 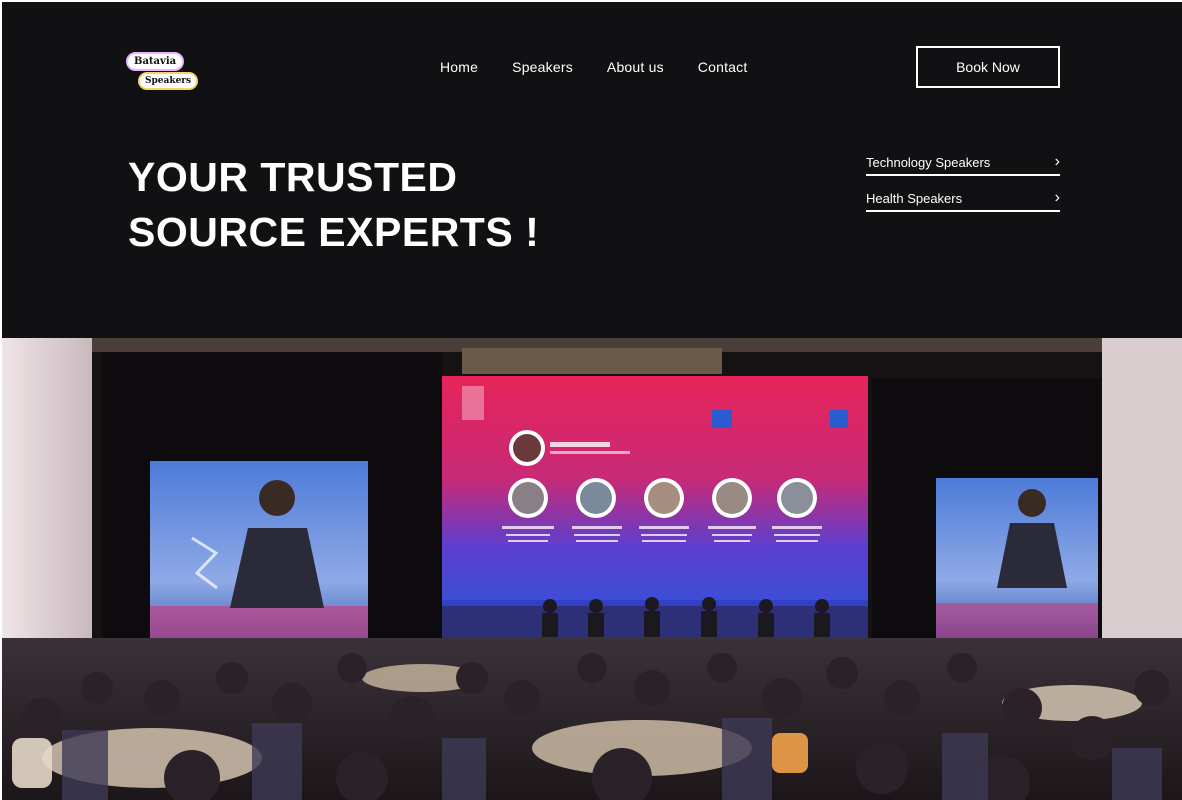 I want to click on speaker-categories: Technology Speakers › Health Speakers ›, so click(x=963, y=186).